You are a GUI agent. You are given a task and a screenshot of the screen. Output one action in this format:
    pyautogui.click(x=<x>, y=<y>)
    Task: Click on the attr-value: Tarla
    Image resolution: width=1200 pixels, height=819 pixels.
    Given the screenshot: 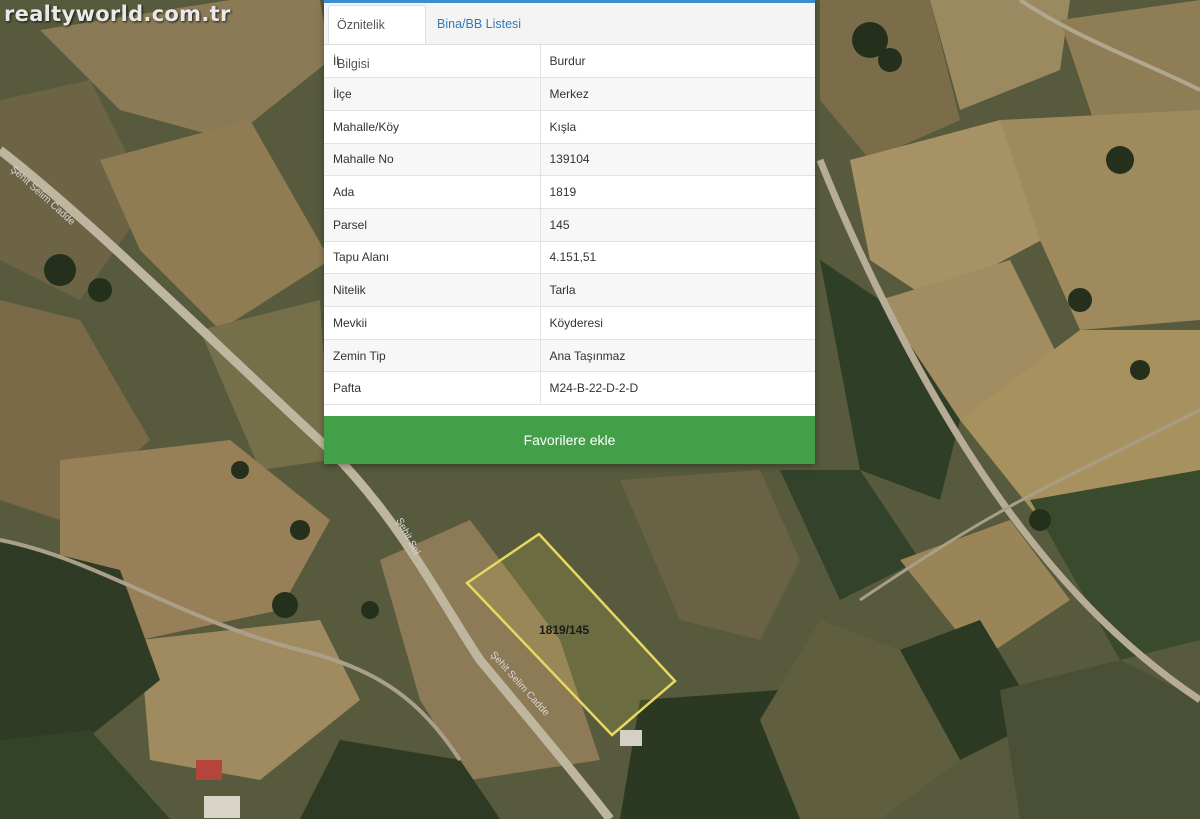 What is the action you would take?
    pyautogui.click(x=677, y=290)
    